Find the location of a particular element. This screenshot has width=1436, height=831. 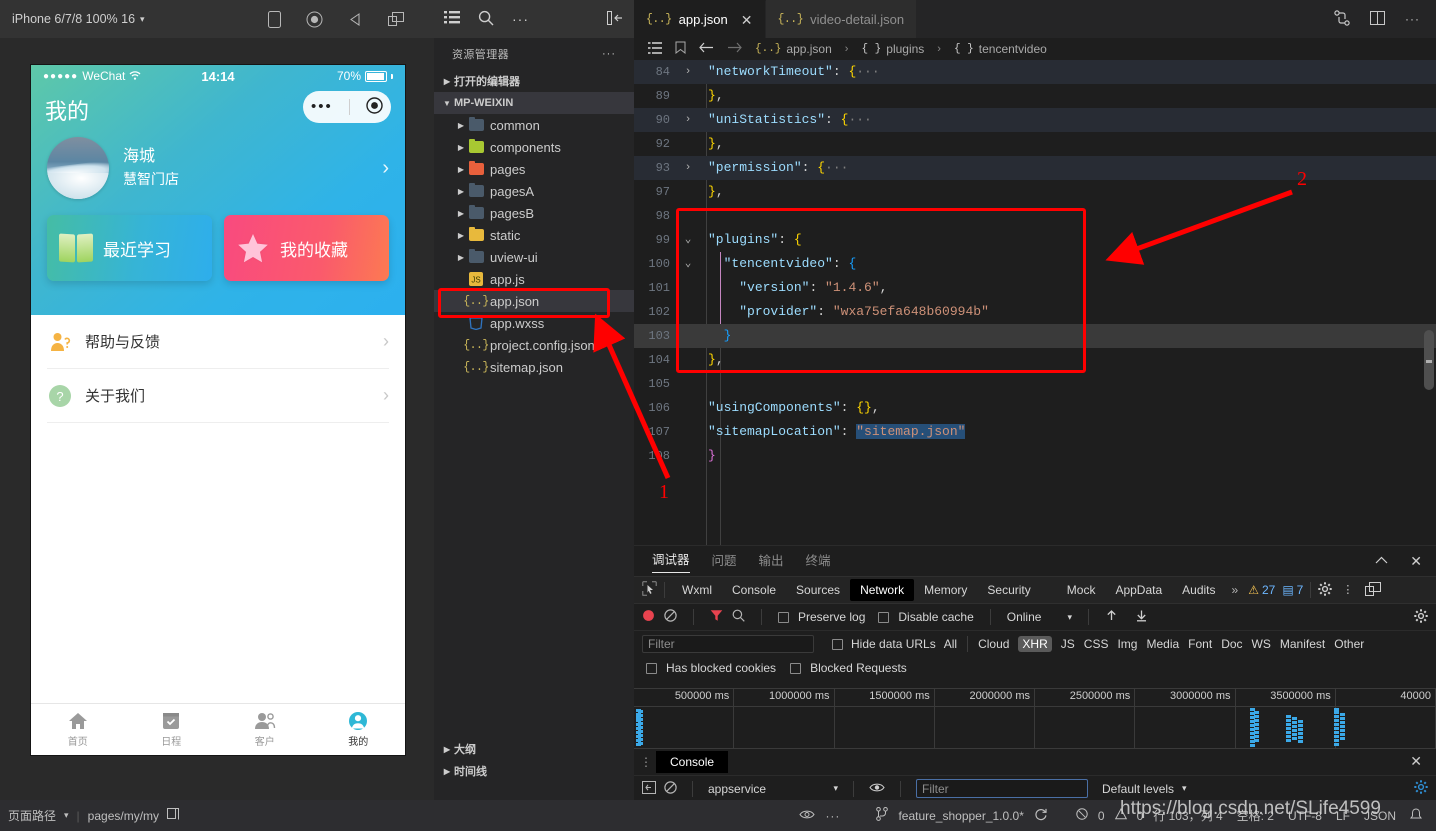

export-har-icon is located at coordinates (1141, 617).